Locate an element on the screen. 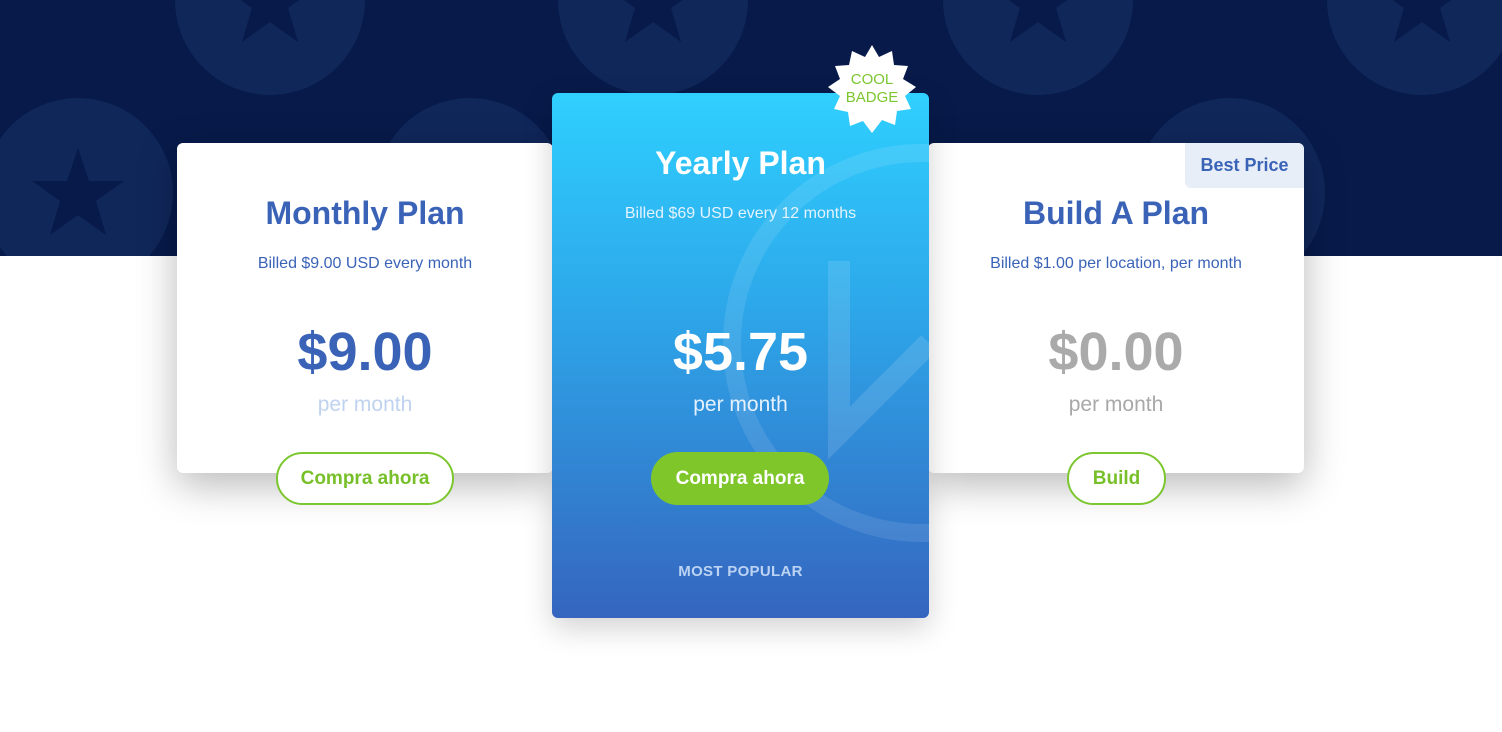 The height and width of the screenshot is (732, 1502). plan-price: $0.00 is located at coordinates (1116, 352).